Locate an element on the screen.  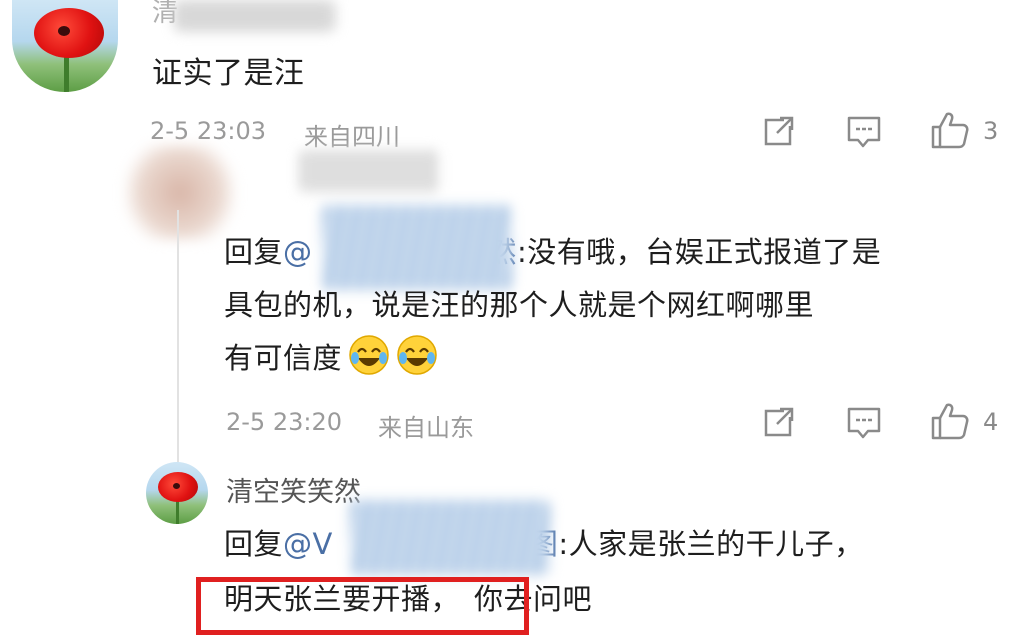
username-blur is located at coordinates (255, 16).